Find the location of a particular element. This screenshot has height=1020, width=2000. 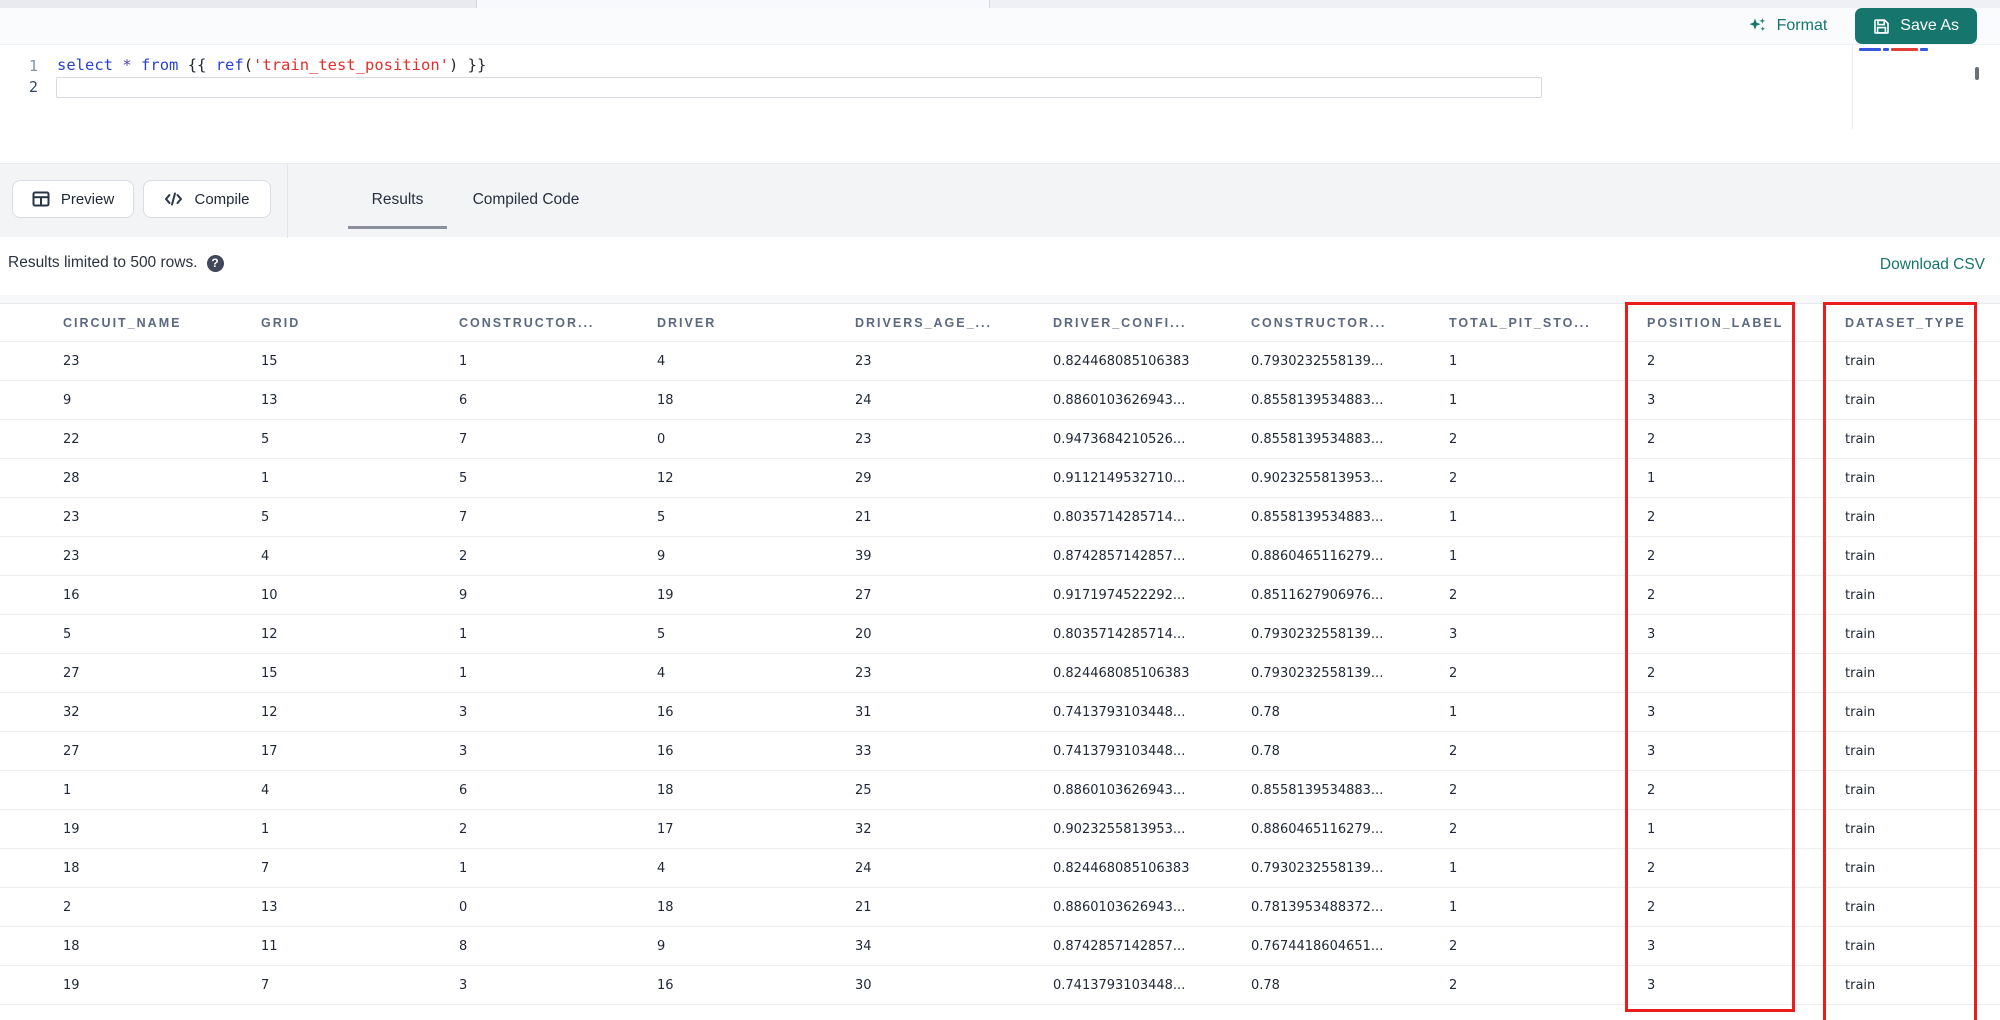

column-header: DATASET_TYPE is located at coordinates (1905, 322).